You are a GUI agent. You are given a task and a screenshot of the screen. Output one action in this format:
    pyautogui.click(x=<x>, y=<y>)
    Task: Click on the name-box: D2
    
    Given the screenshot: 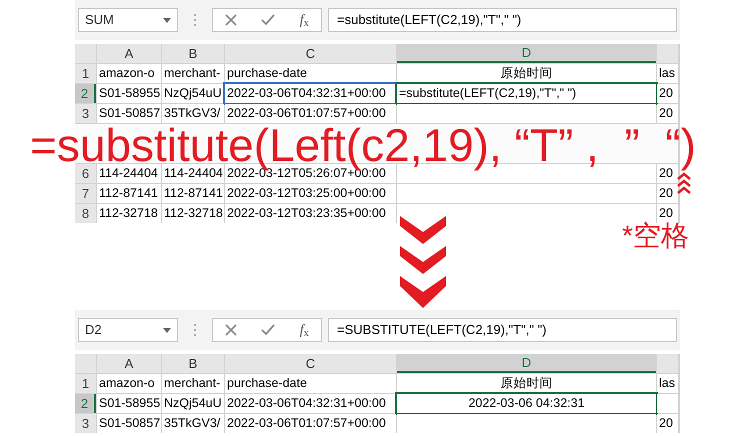 What is the action you would take?
    pyautogui.click(x=128, y=330)
    